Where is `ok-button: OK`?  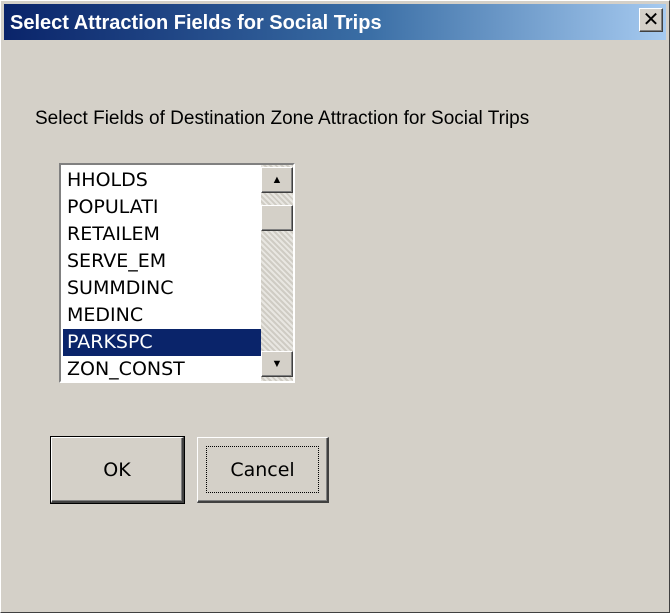
ok-button: OK is located at coordinates (117, 470).